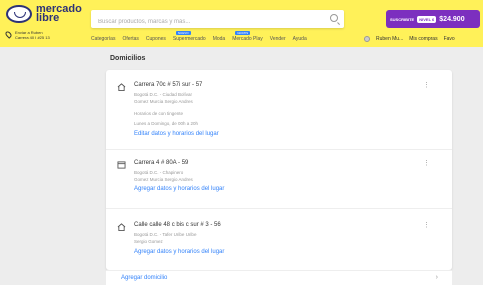 Image resolution: width=483 pixels, height=285 pixels. Describe the element at coordinates (168, 85) in the screenshot. I see `address-title: Carrera 70c # 57i sur - 57` at that location.